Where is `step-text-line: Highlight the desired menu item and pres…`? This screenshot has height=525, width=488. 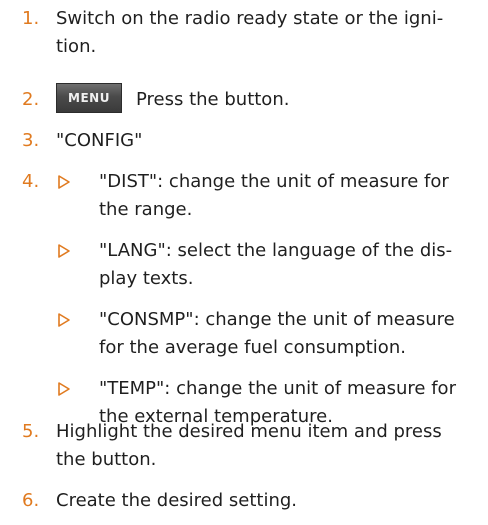
step-text-line: Highlight the desired menu item and pres… is located at coordinates (249, 431).